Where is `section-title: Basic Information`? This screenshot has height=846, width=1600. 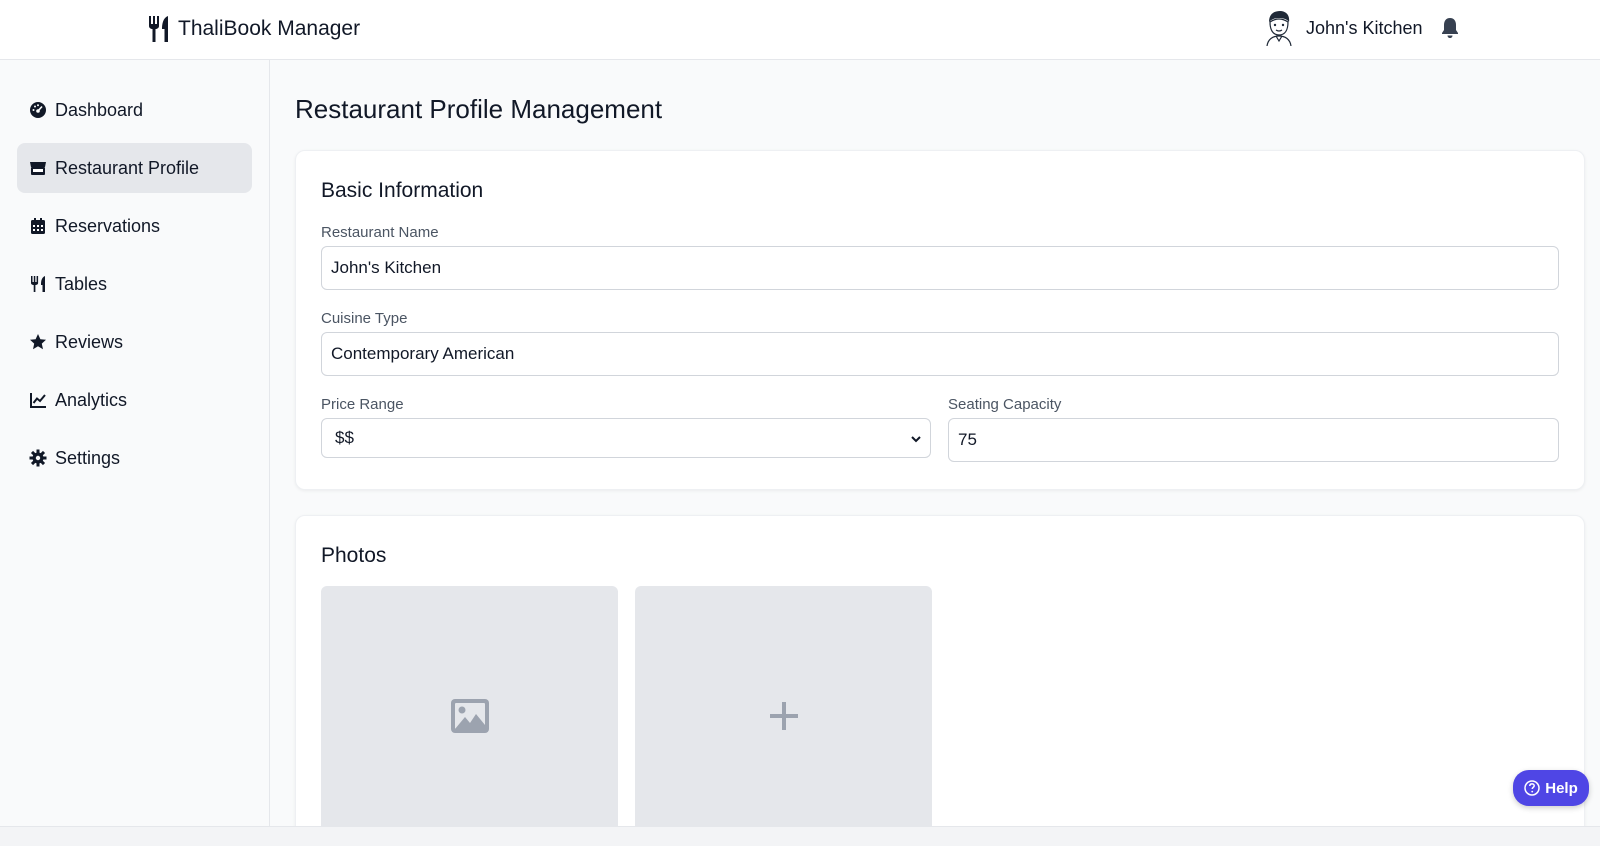 section-title: Basic Information is located at coordinates (402, 190).